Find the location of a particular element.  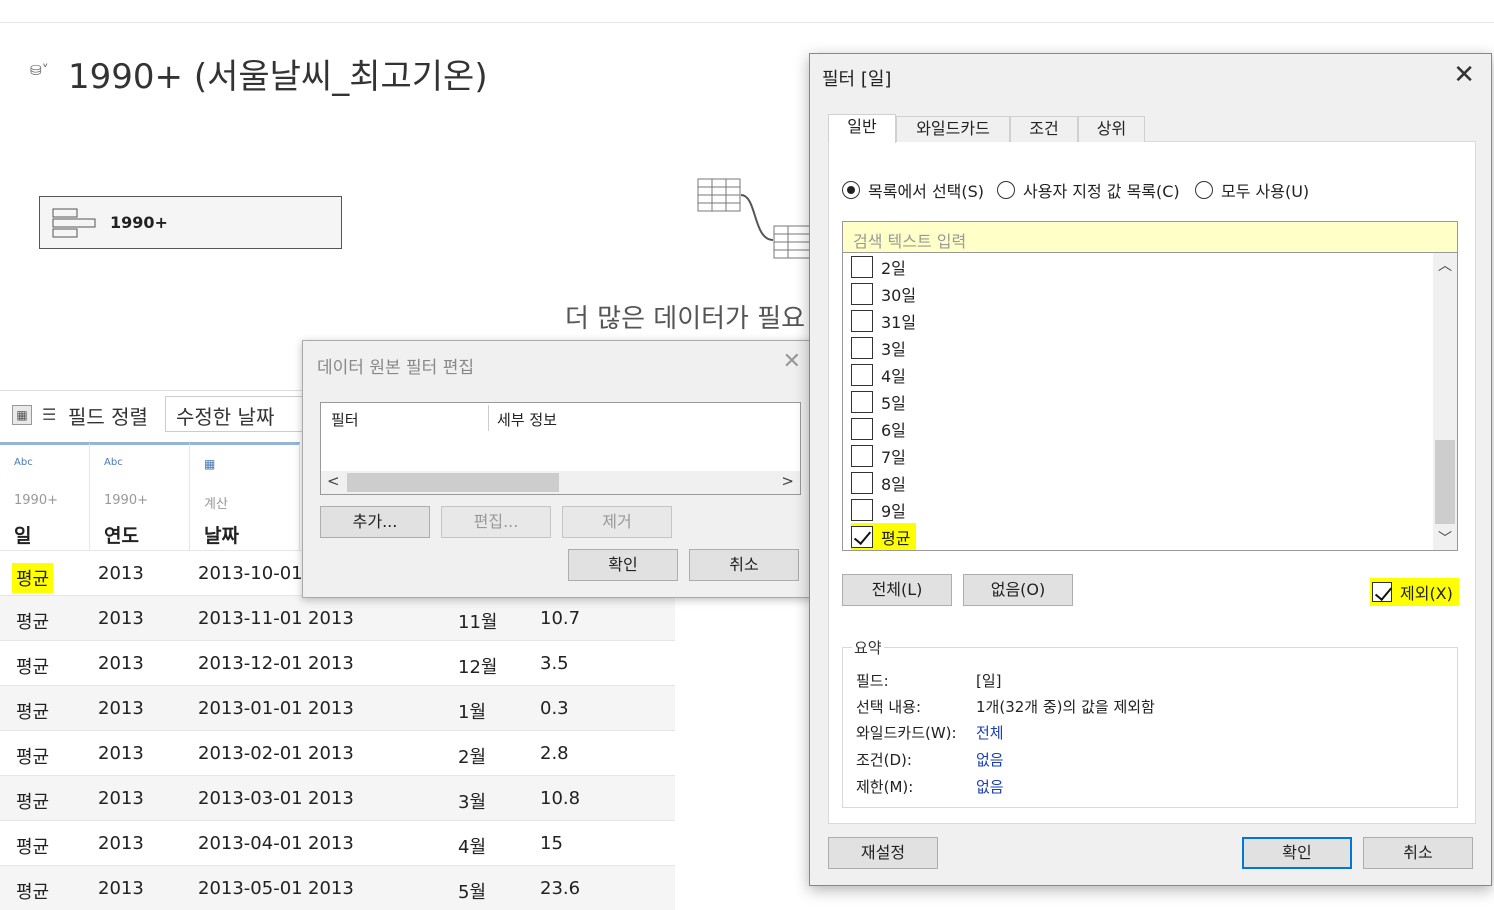

select-none-button: 없음(O) is located at coordinates (1018, 590).